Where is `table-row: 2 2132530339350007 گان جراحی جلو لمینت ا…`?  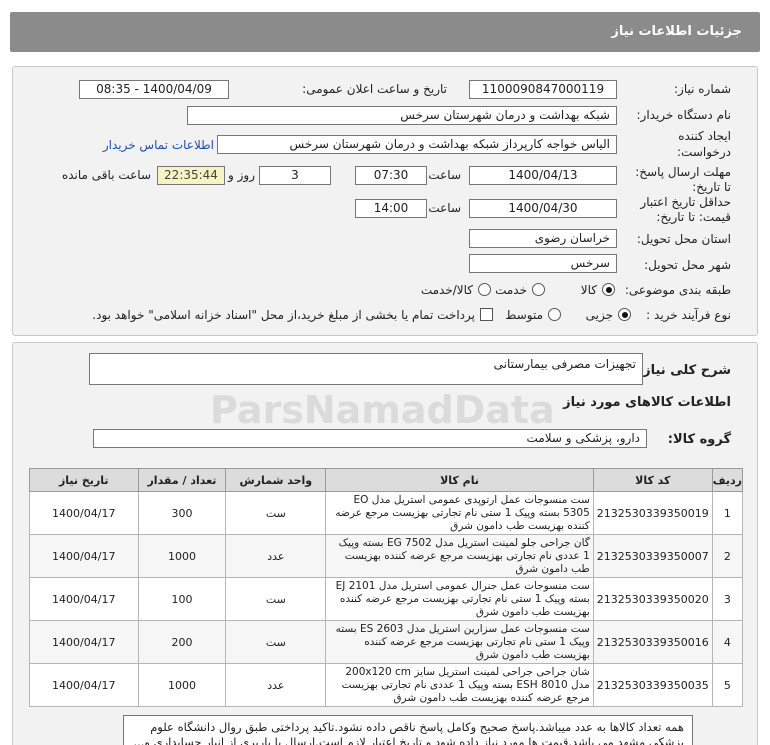
table-row: 2 2132530339350007 گان جراحی جلو لمینت ا… is located at coordinates (386, 556).